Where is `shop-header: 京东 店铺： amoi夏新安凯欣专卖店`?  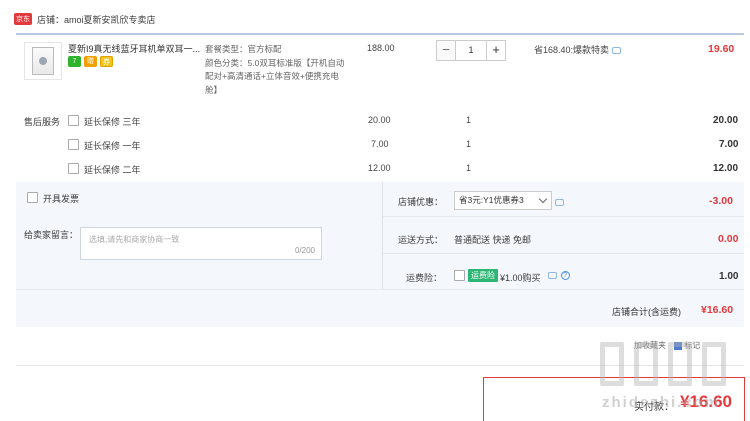 shop-header: 京东 店铺： amoi夏新安凯欣专卖店 is located at coordinates (85, 19).